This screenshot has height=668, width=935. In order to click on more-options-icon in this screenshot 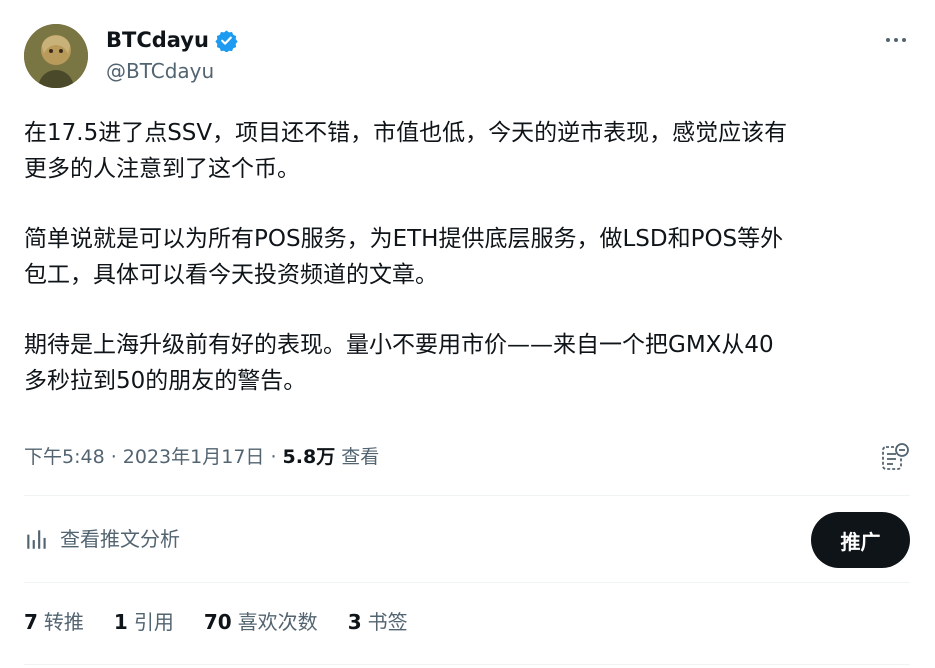, I will do `click(896, 40)`.